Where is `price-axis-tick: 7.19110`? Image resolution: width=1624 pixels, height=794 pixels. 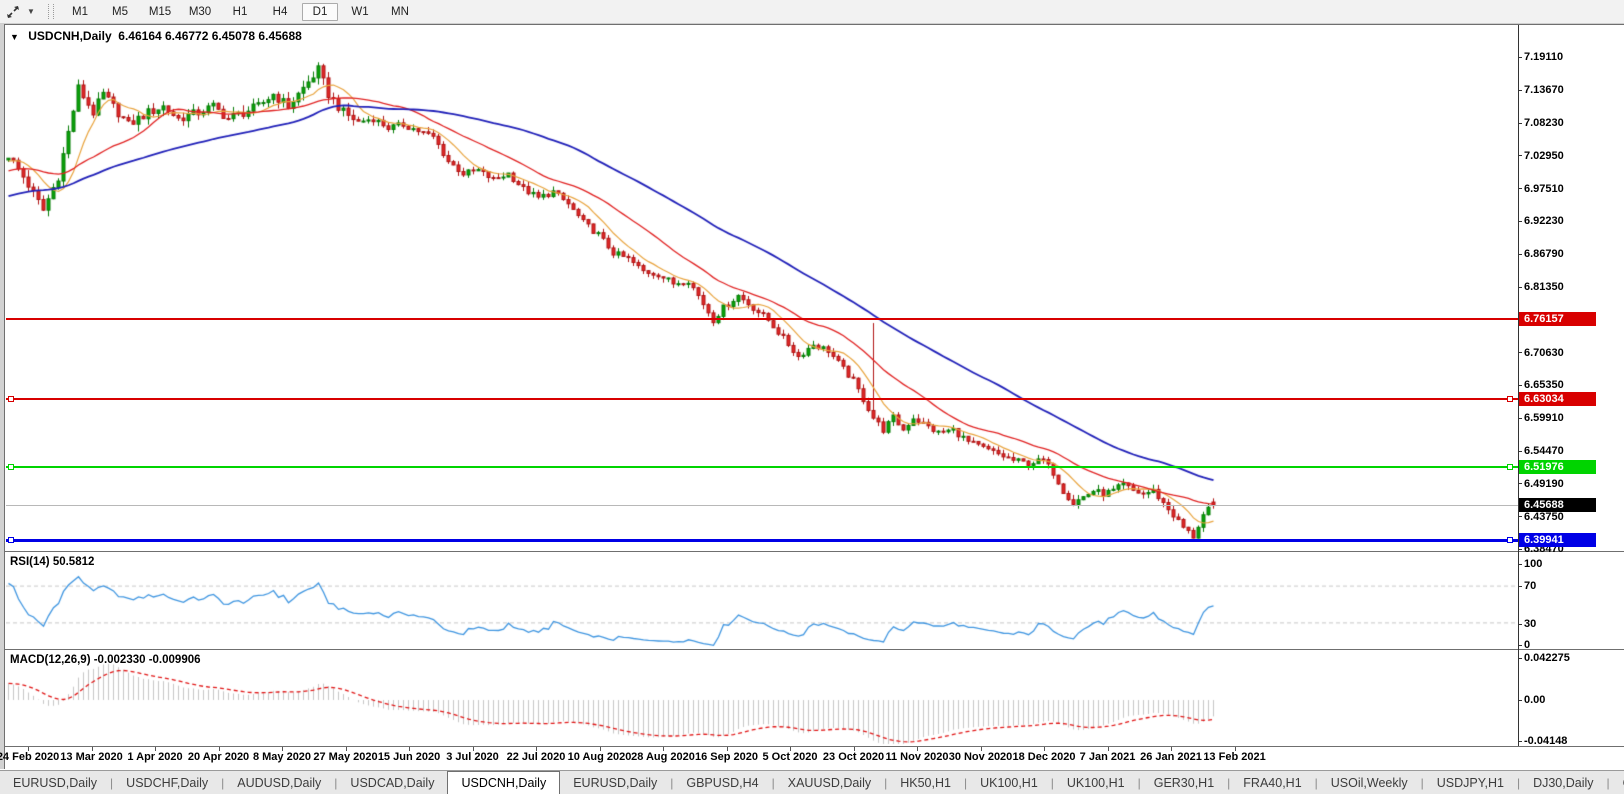 price-axis-tick: 7.19110 is located at coordinates (1544, 57).